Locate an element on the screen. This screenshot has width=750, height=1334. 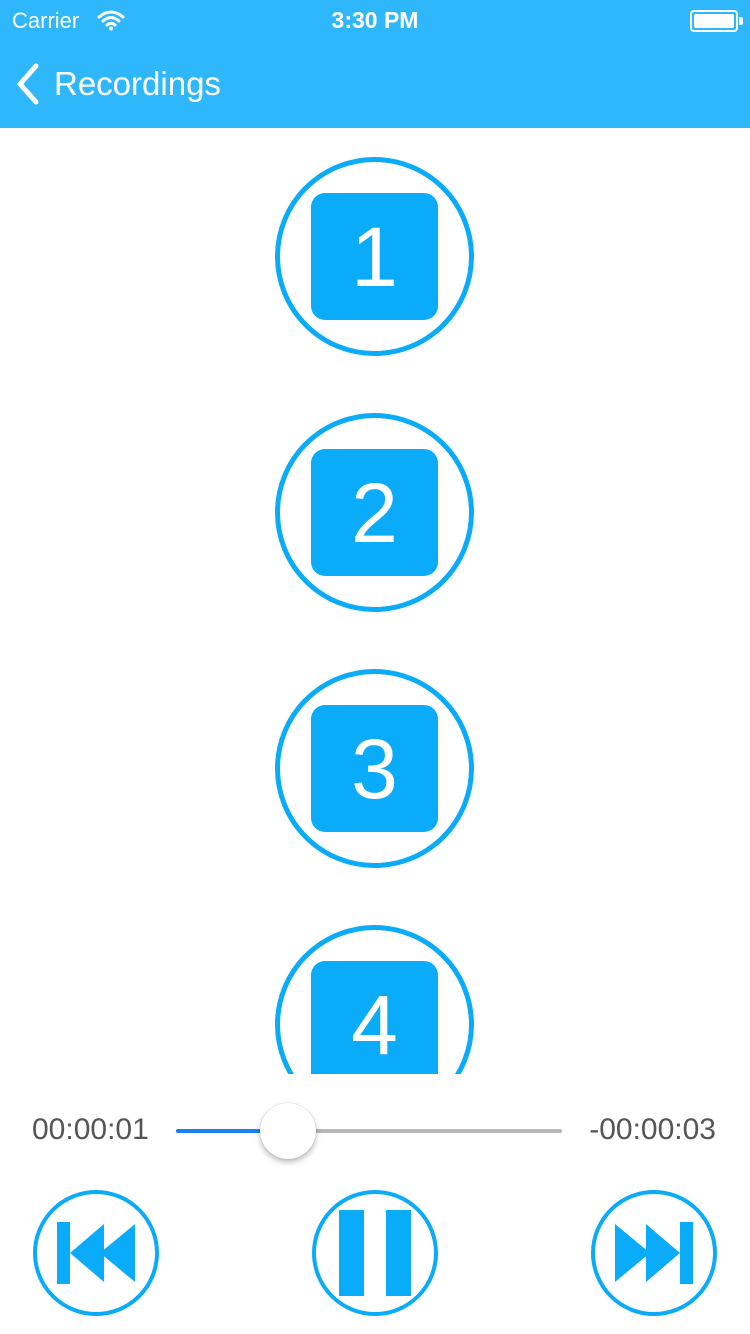
remaining-time: -00:00:03 is located at coordinates (652, 1129).